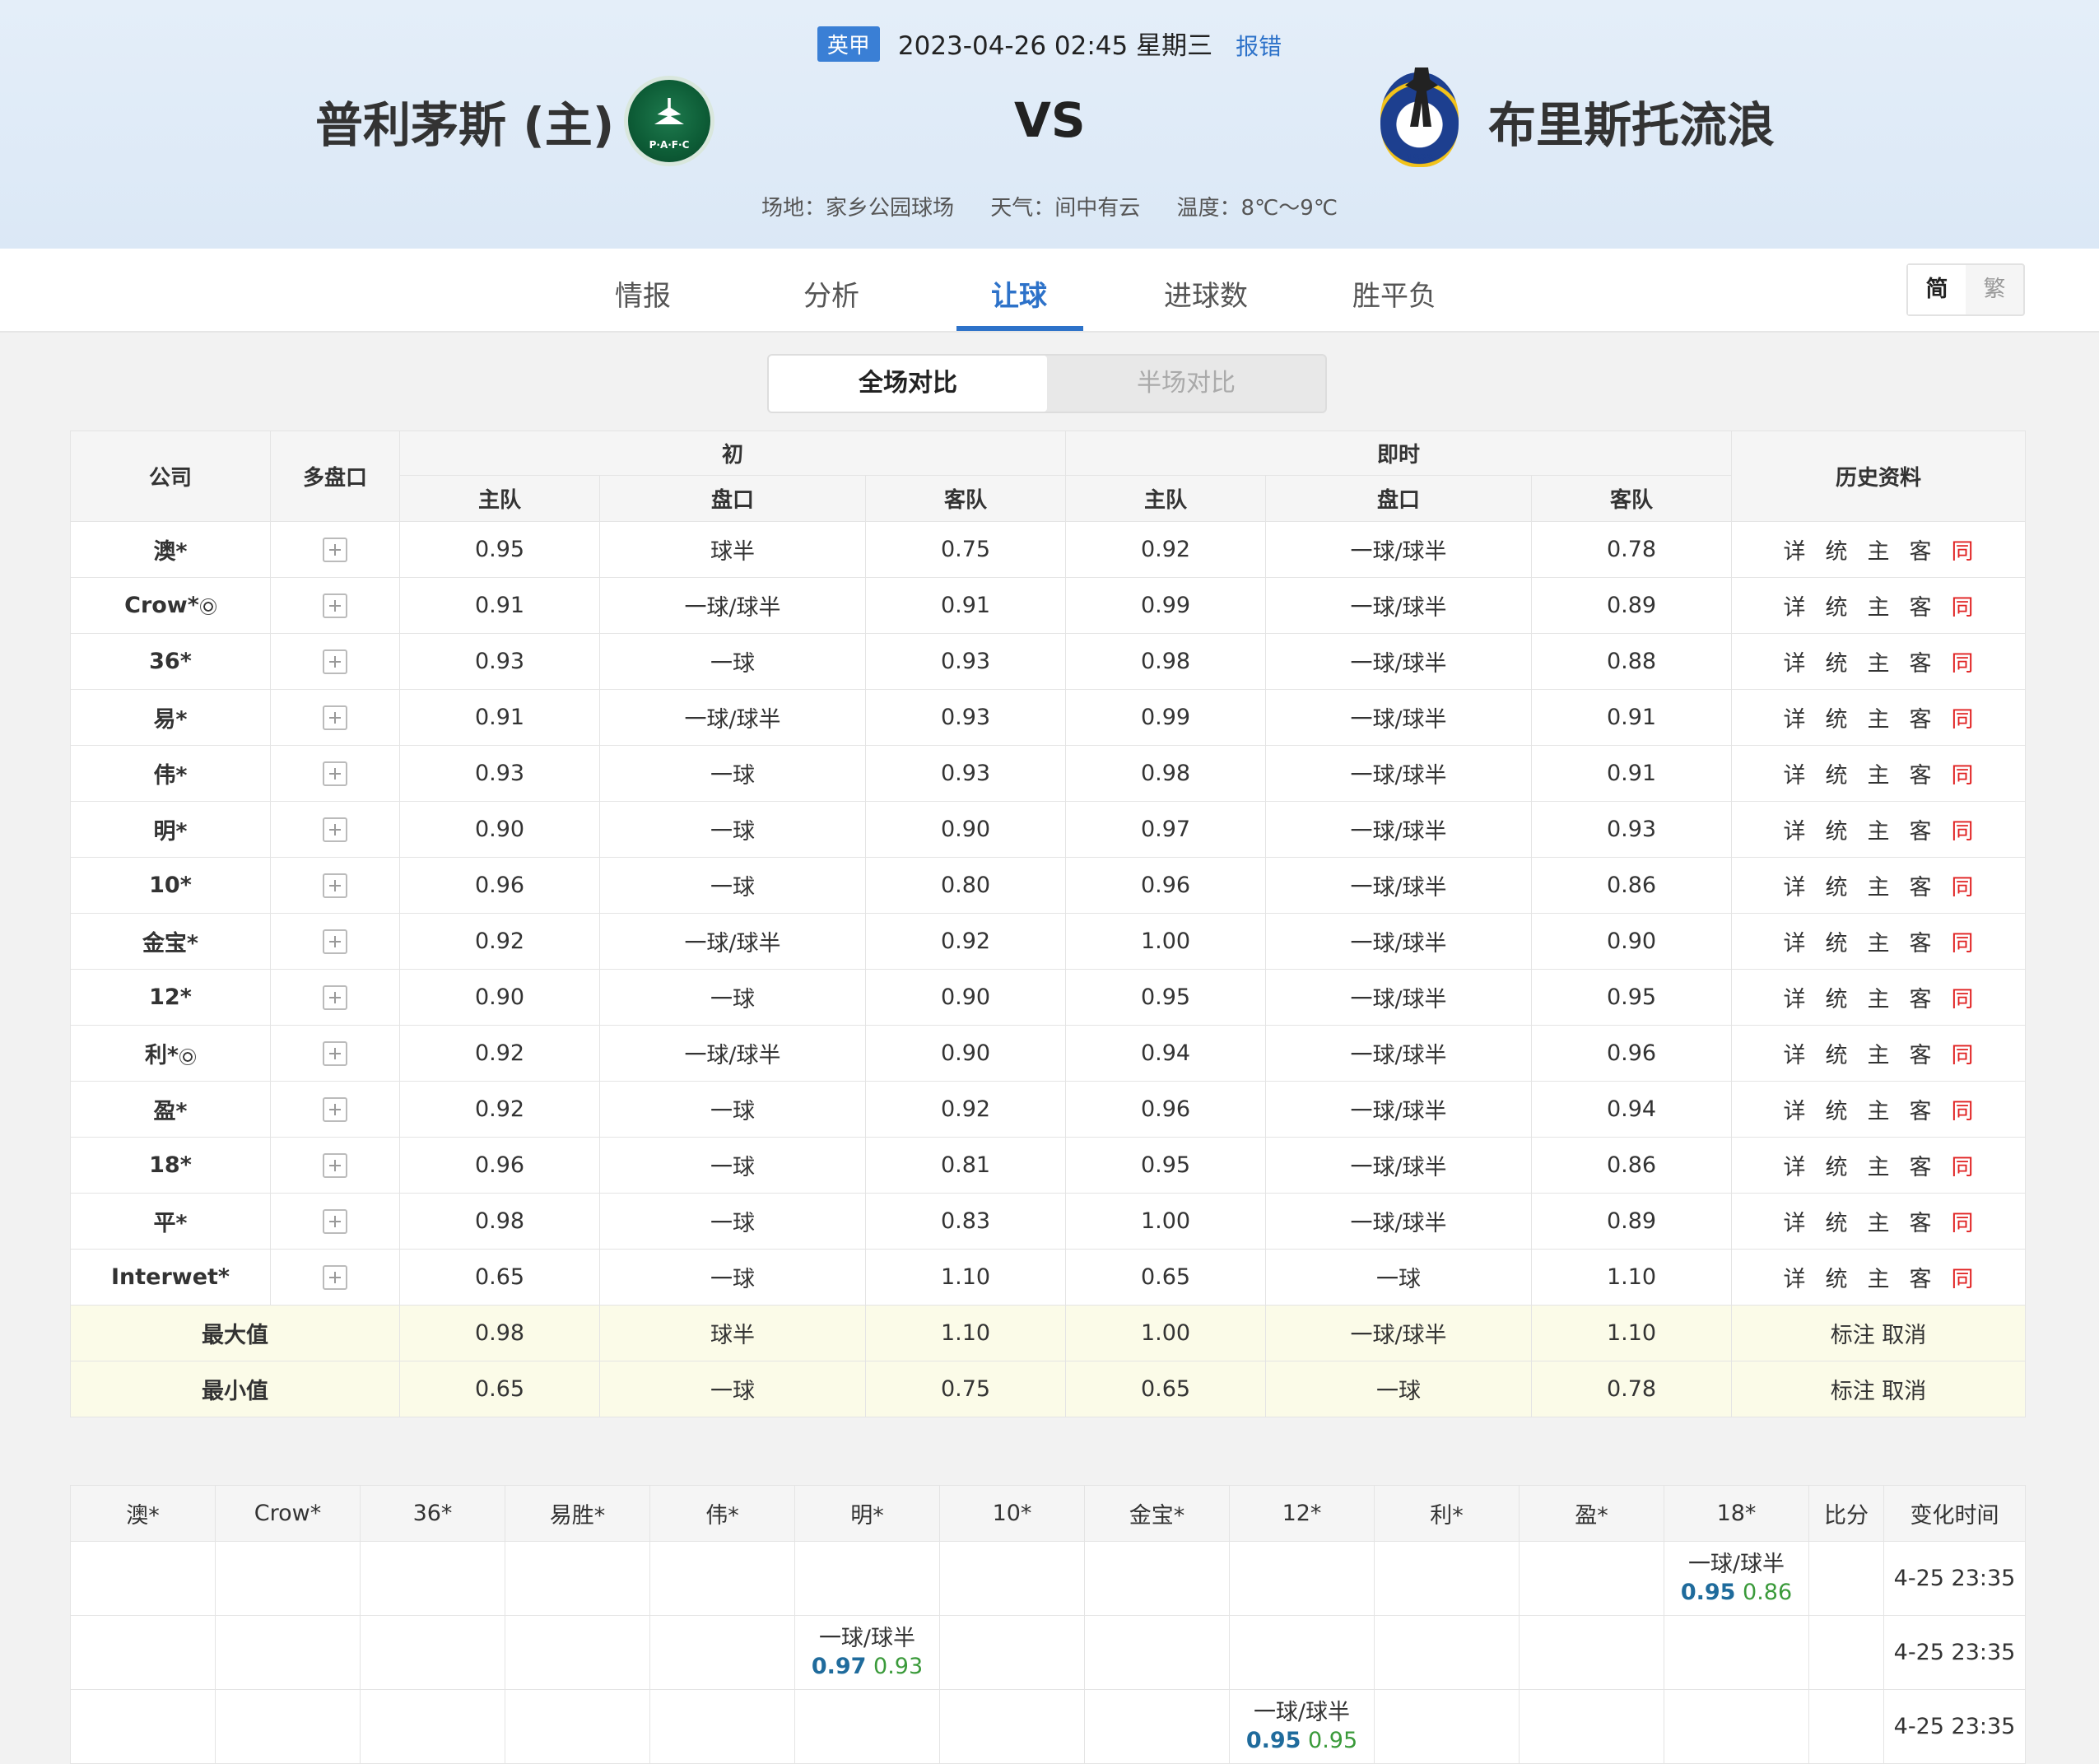  What do you see at coordinates (1994, 289) in the screenshot?
I see `lang-traditional-button: 繁` at bounding box center [1994, 289].